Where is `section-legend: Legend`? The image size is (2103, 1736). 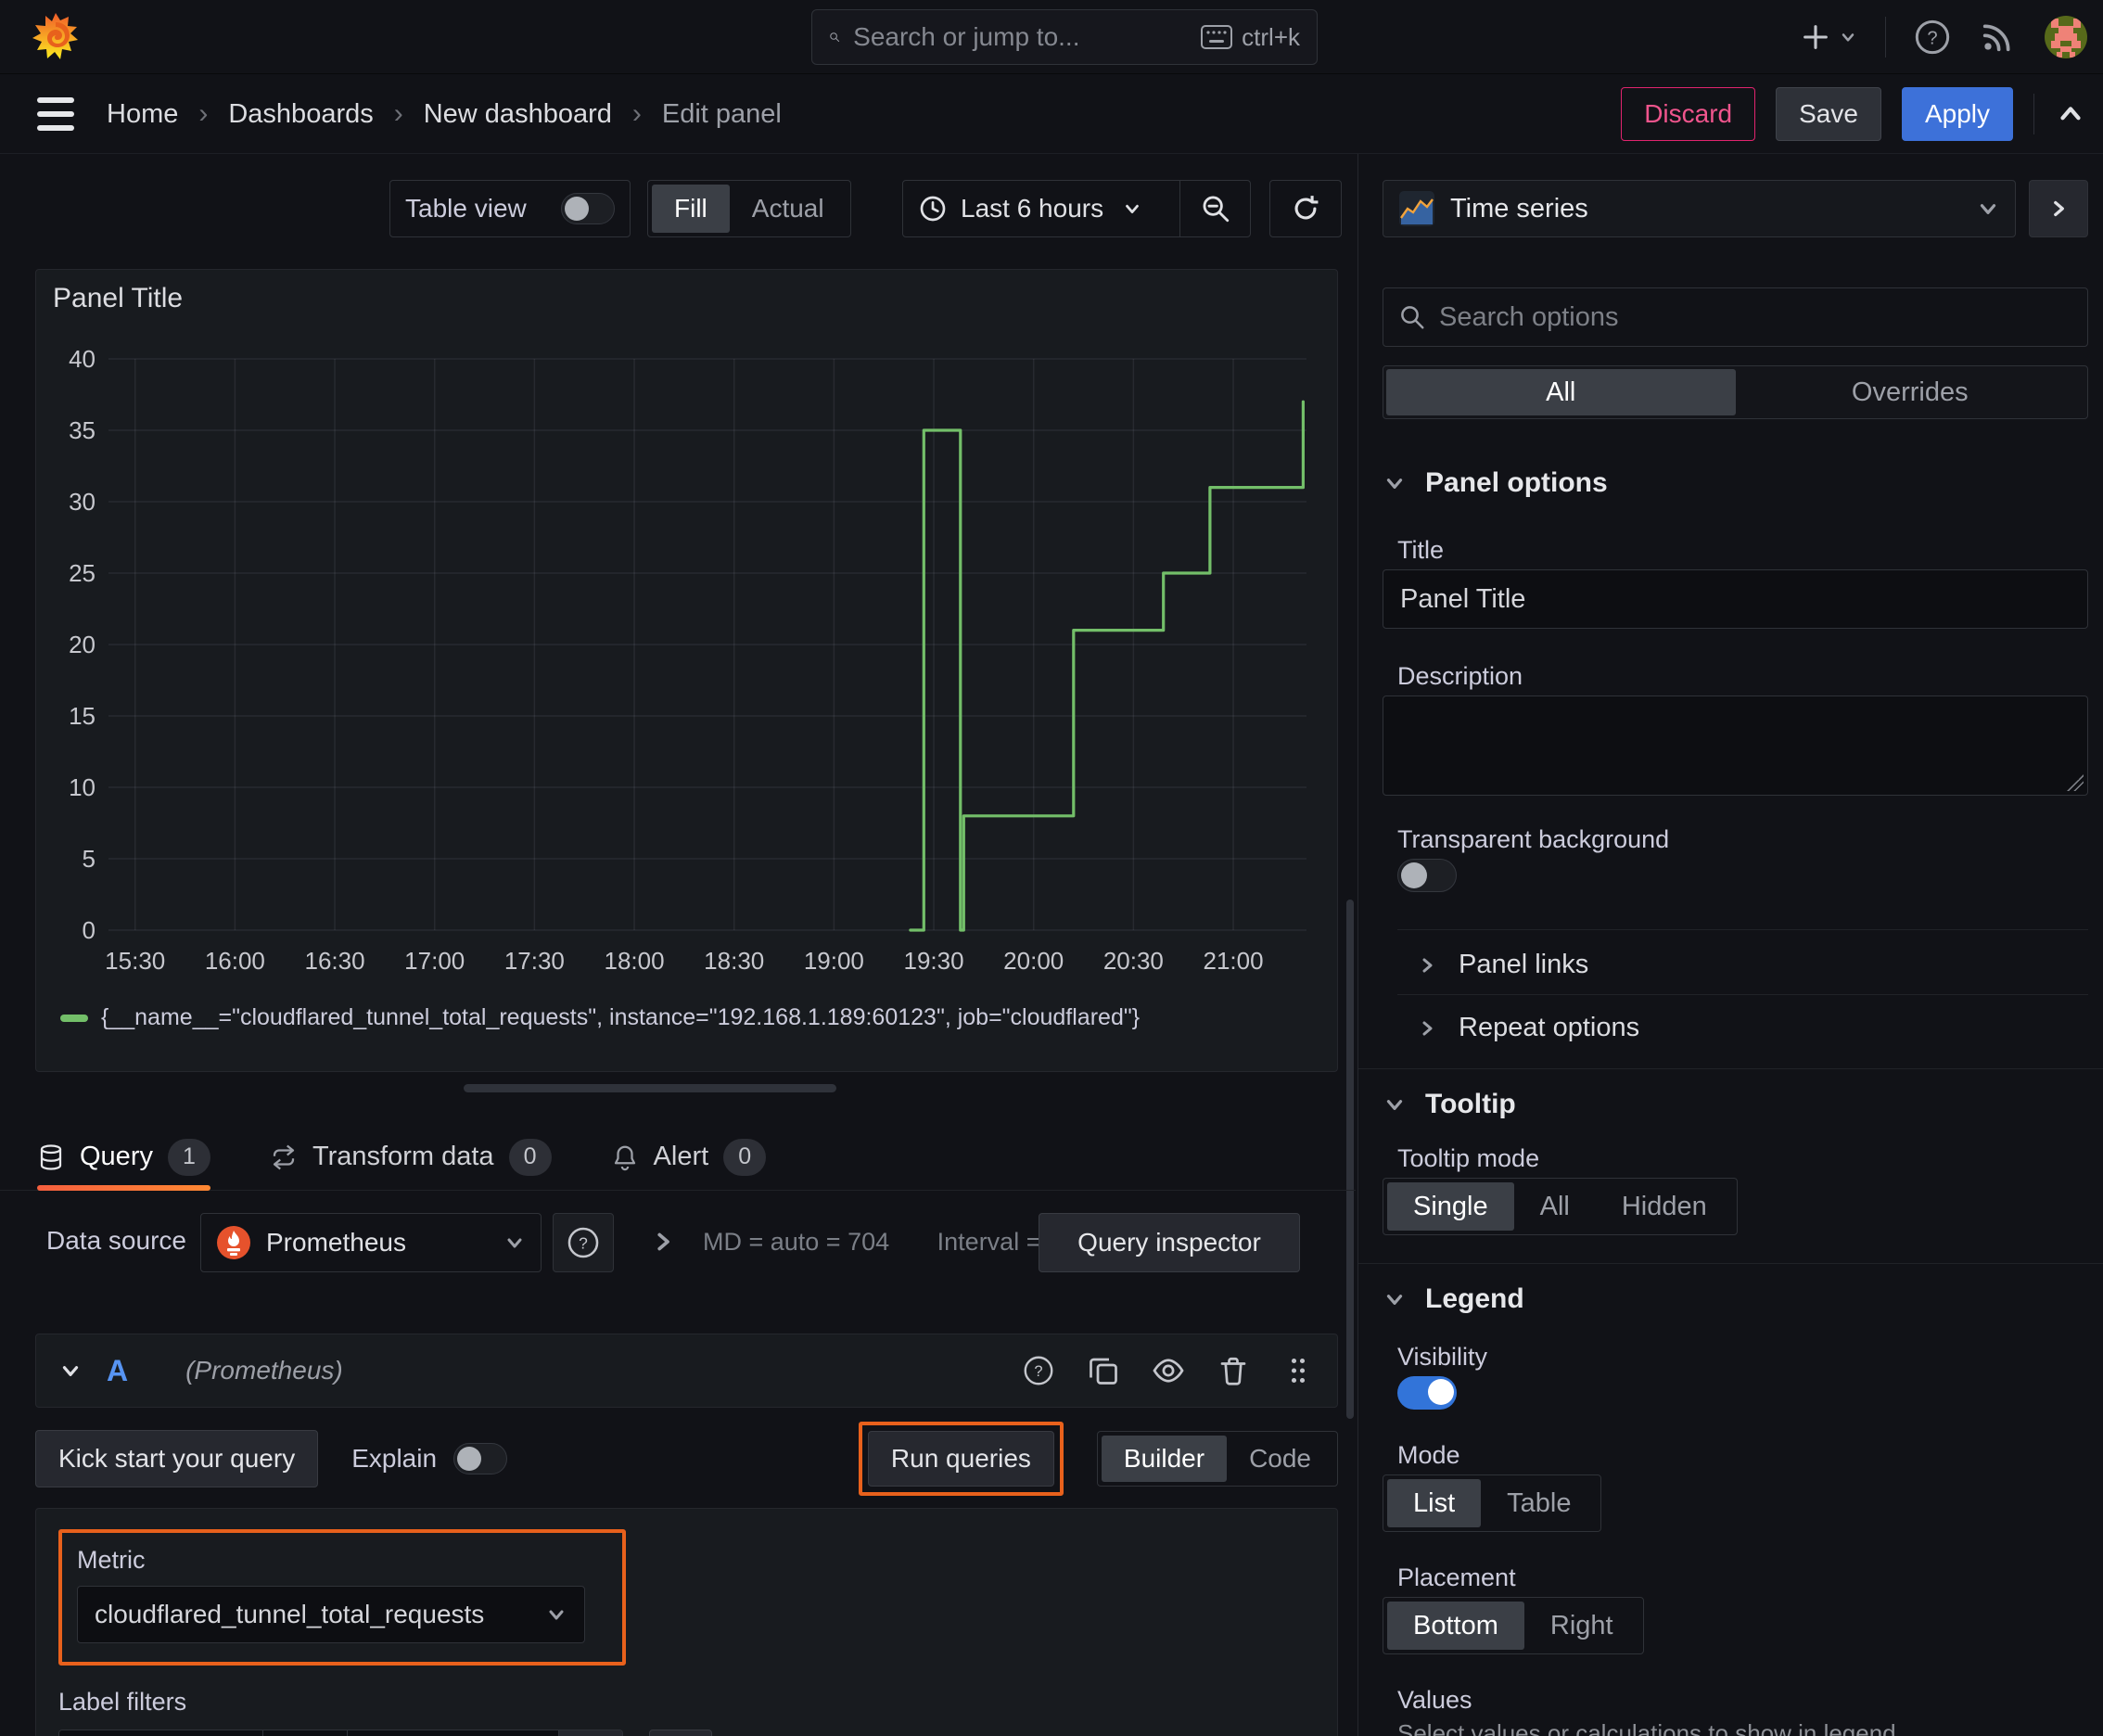 section-legend: Legend is located at coordinates (1453, 1299).